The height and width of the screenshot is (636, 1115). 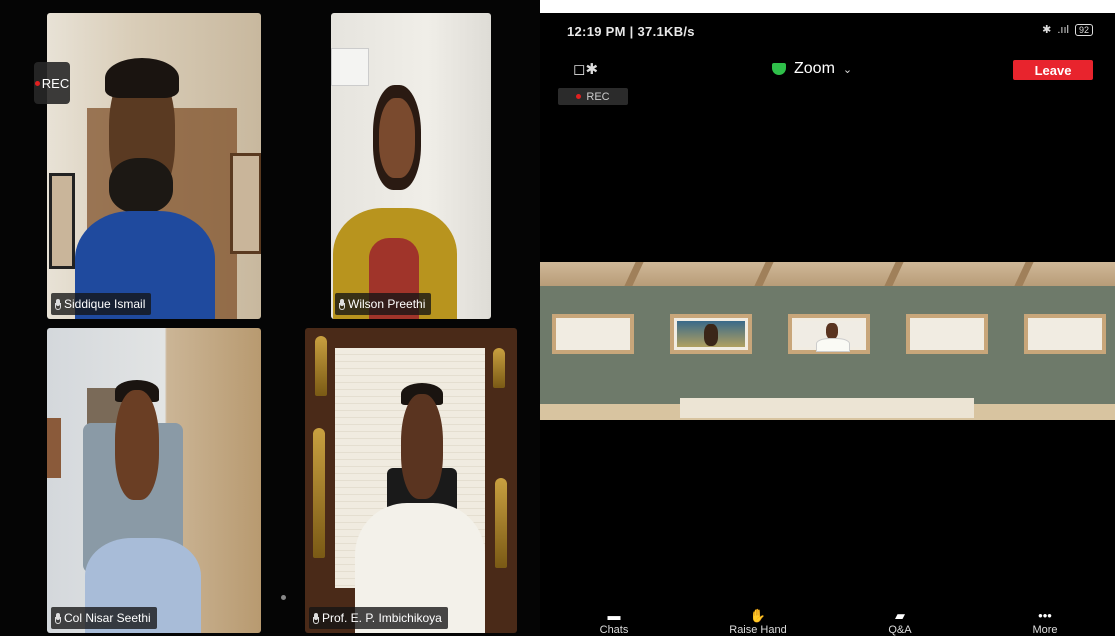 I want to click on meeting-title: Zoom, so click(x=814, y=68).